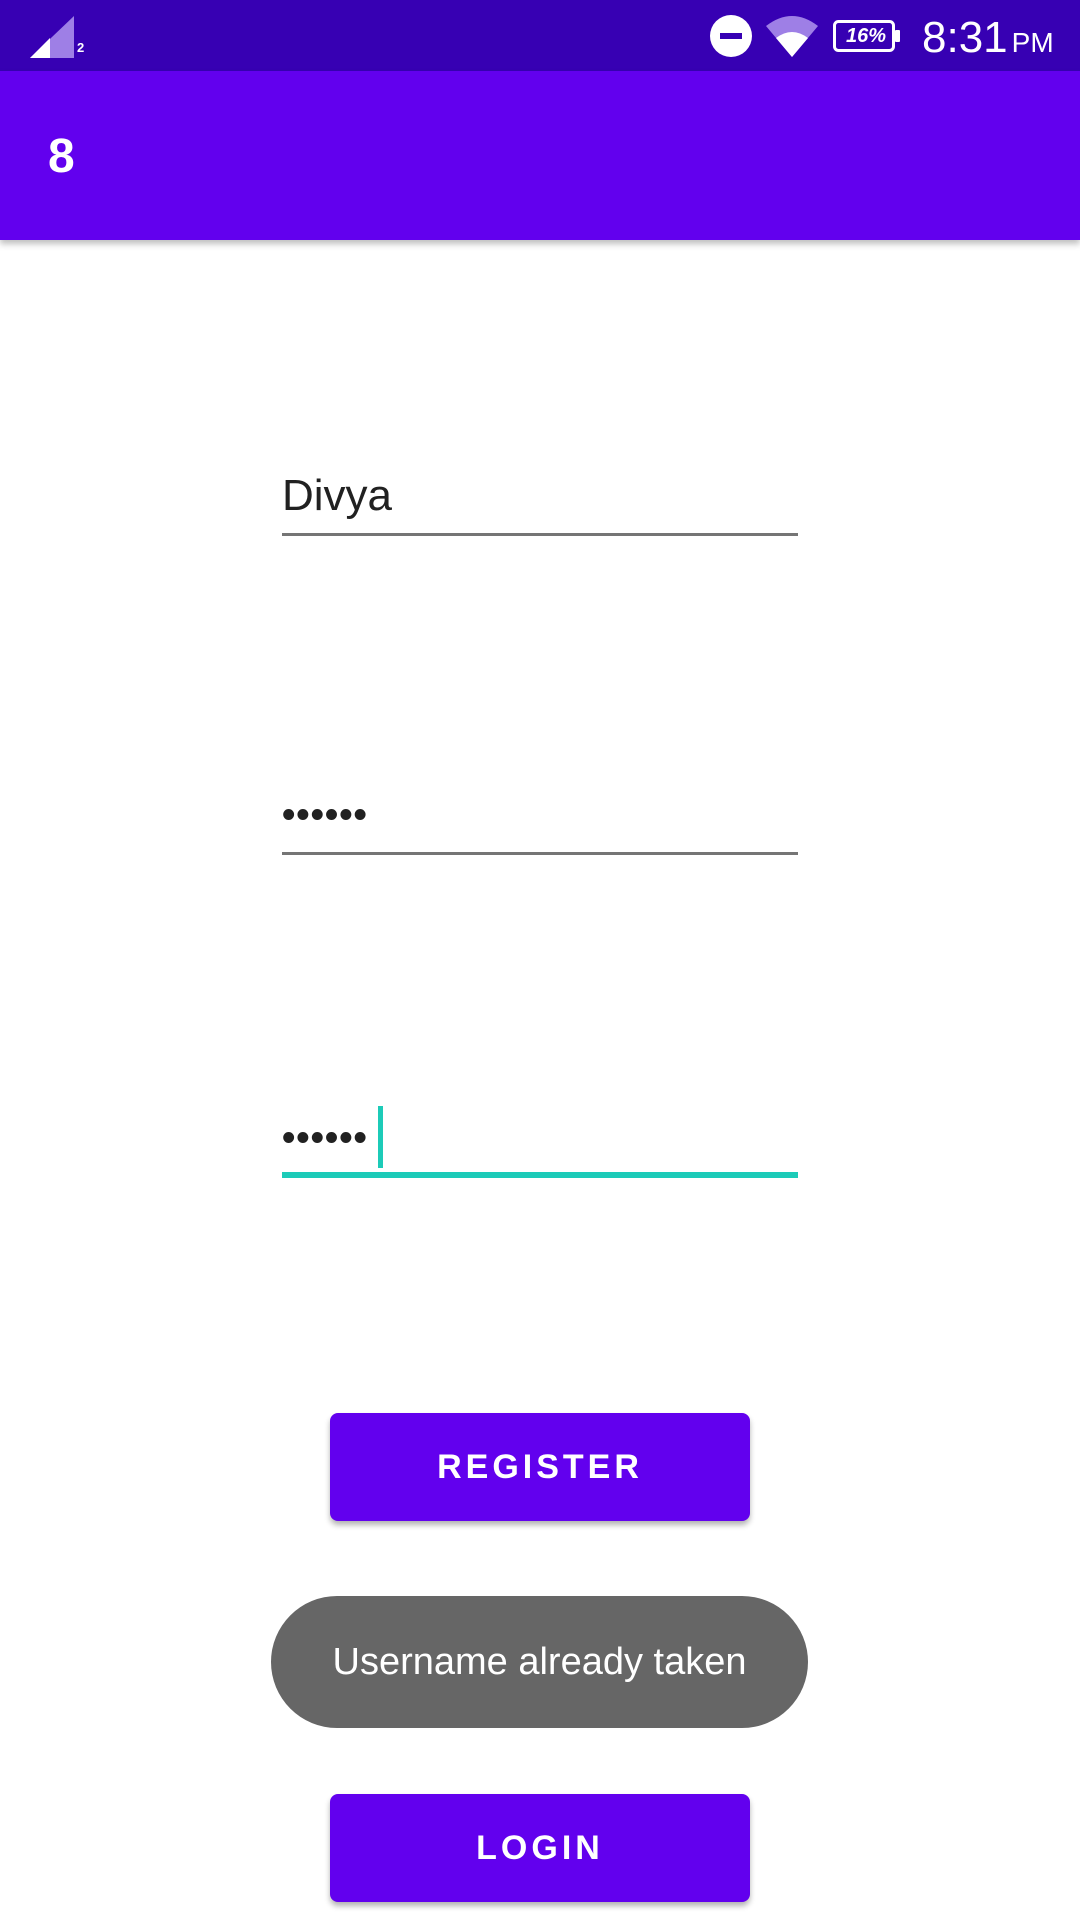 This screenshot has width=1080, height=1920. I want to click on text-cursor, so click(380, 1137).